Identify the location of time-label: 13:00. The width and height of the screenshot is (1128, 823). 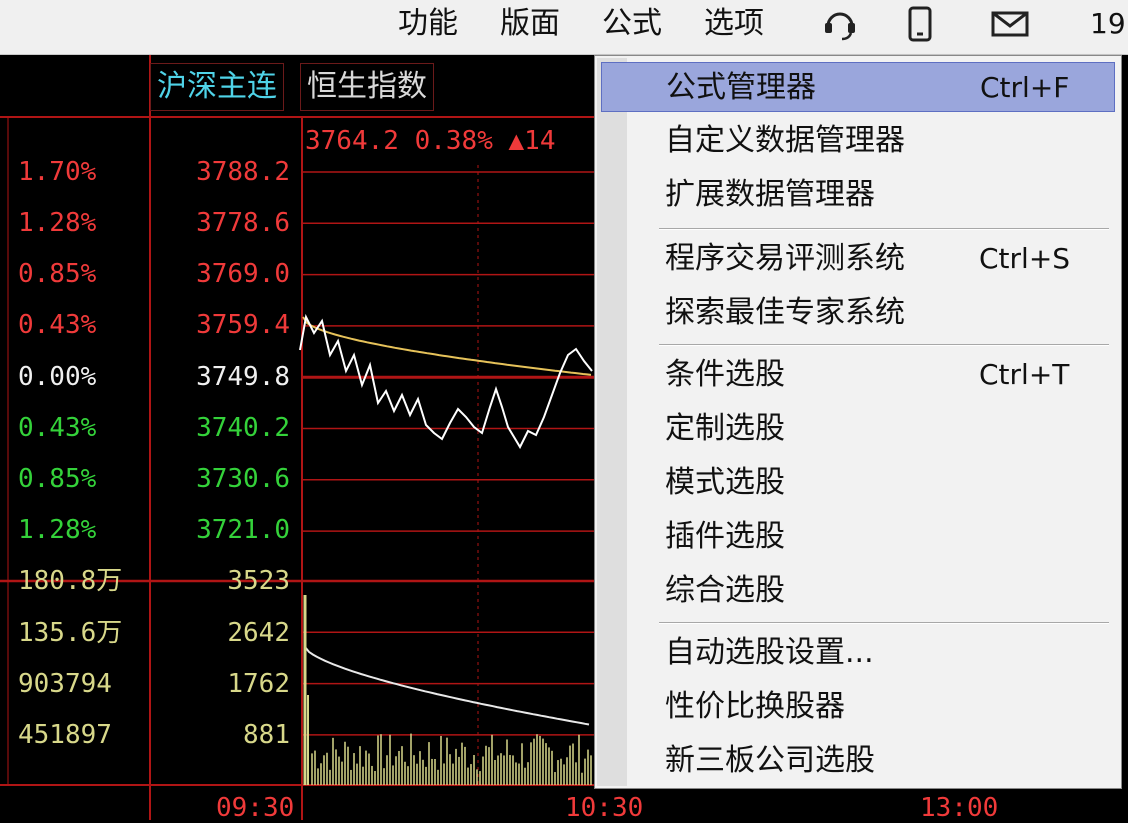
(959, 808).